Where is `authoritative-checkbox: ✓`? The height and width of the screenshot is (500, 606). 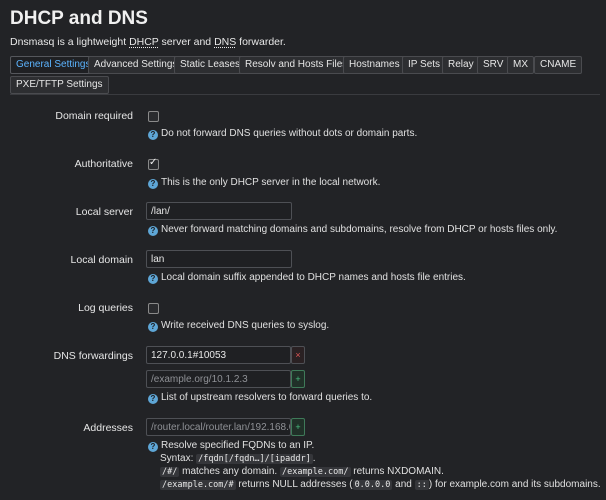 authoritative-checkbox: ✓ is located at coordinates (153, 163).